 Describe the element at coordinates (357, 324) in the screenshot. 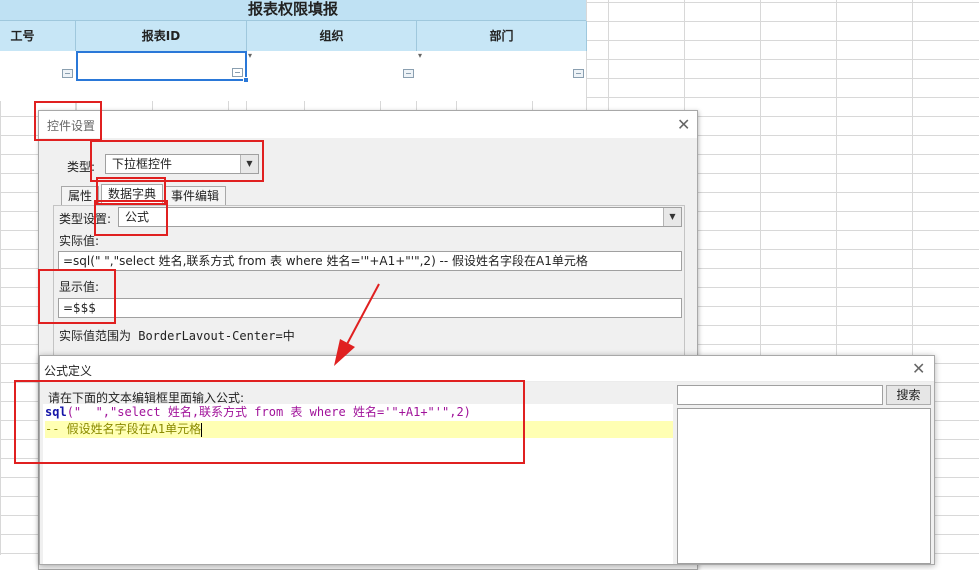

I see `annotation-arrow` at that location.